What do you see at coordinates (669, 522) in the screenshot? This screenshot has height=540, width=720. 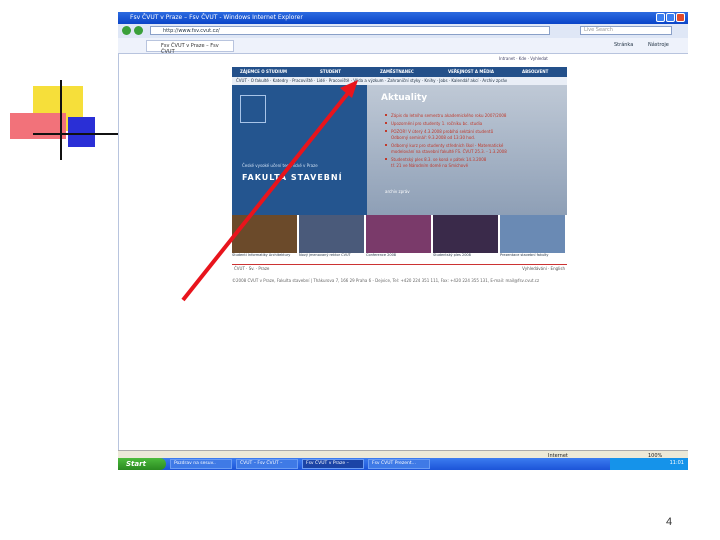 I see `slide-page-number: 4` at bounding box center [669, 522].